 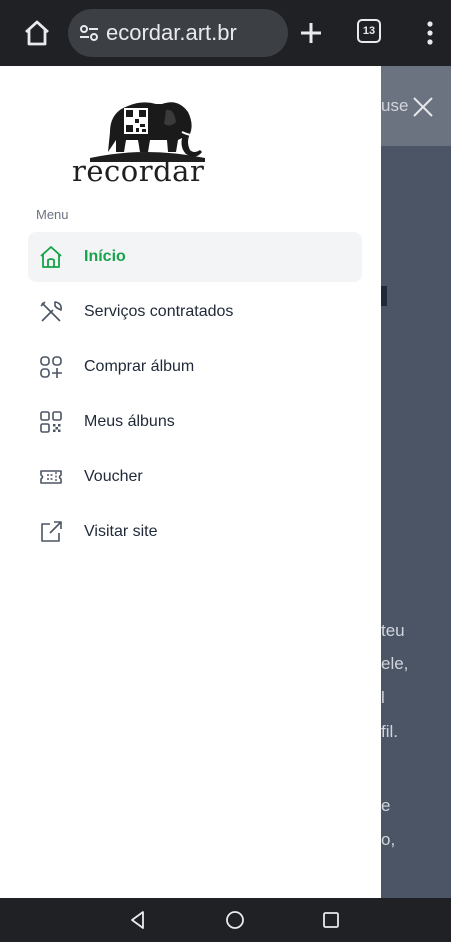 What do you see at coordinates (51, 311) in the screenshot?
I see `tools-icon` at bounding box center [51, 311].